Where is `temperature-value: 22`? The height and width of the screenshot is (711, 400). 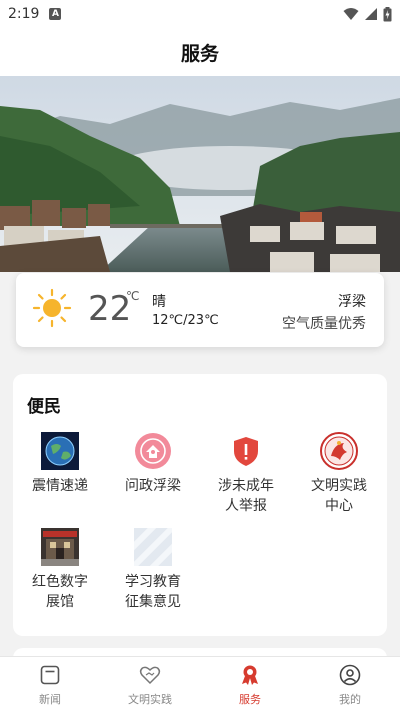
temperature-value: 22 is located at coordinates (110, 309).